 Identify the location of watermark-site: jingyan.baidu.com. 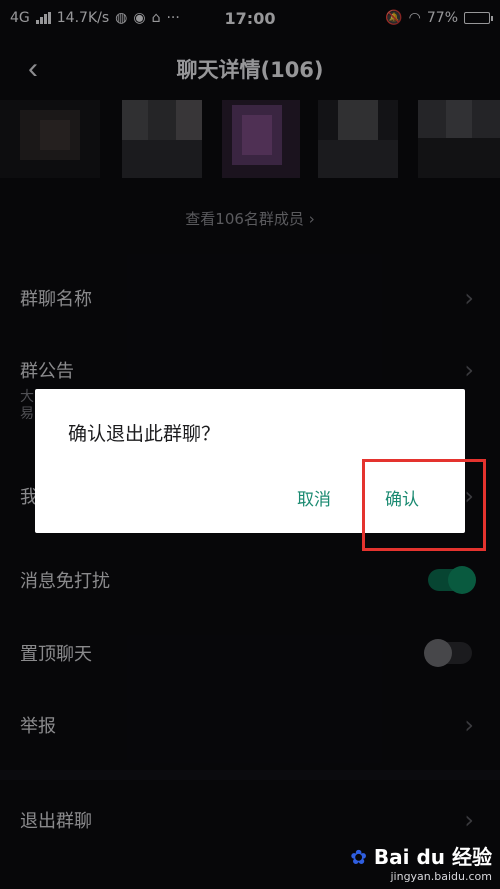
(441, 876).